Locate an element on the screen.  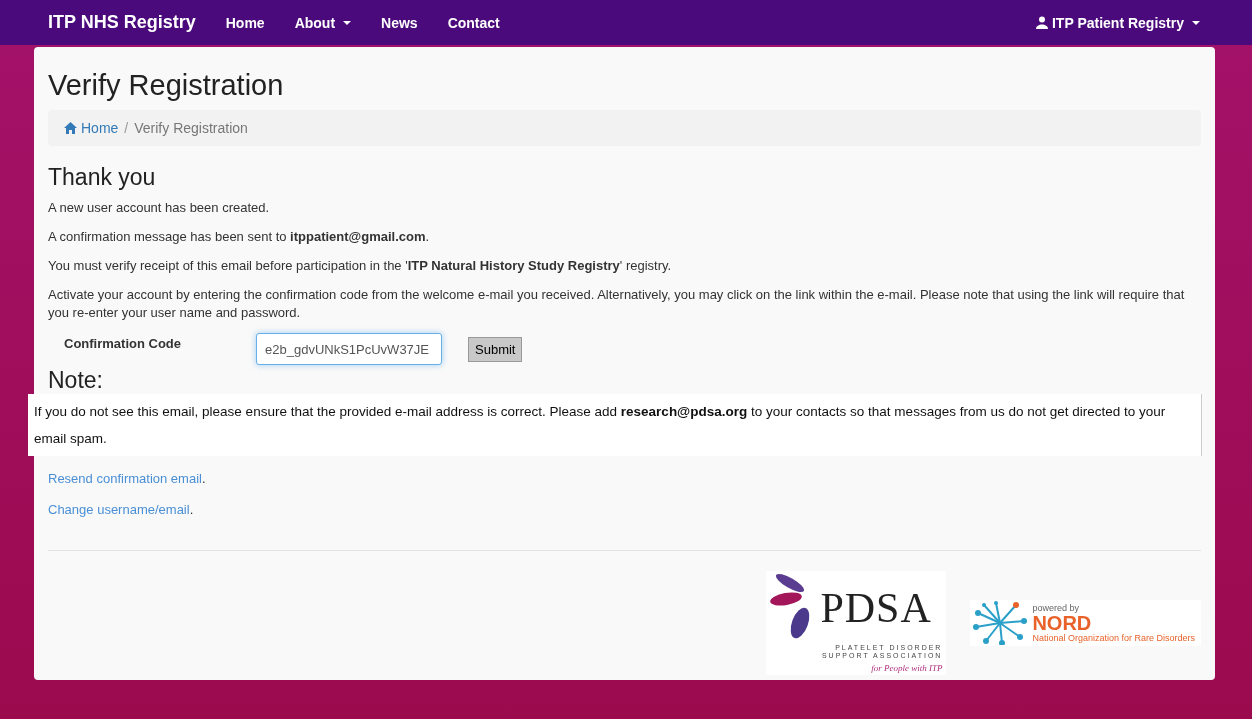
user-menu: ITP Patient Registry is located at coordinates (1118, 22).